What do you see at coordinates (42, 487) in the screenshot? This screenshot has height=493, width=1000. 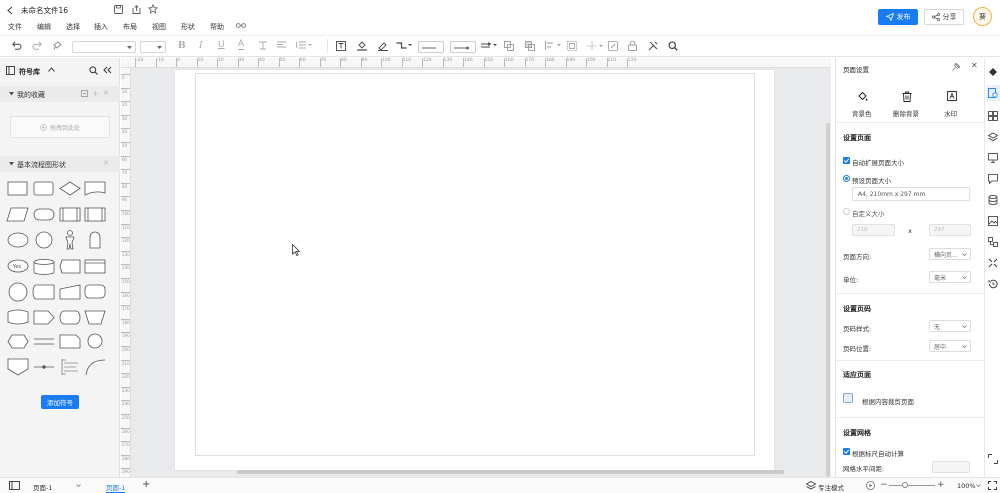 I see `page-select: 页面-1` at bounding box center [42, 487].